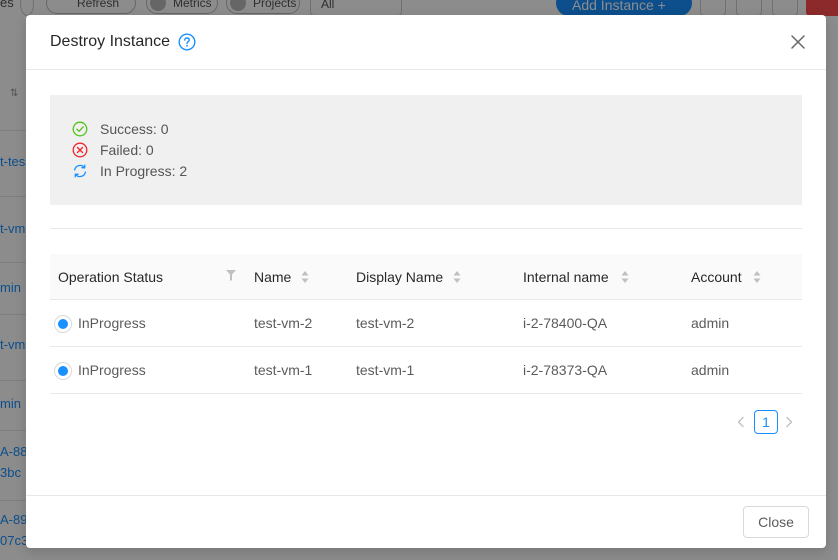  What do you see at coordinates (187, 42) in the screenshot?
I see `question-circle-icon` at bounding box center [187, 42].